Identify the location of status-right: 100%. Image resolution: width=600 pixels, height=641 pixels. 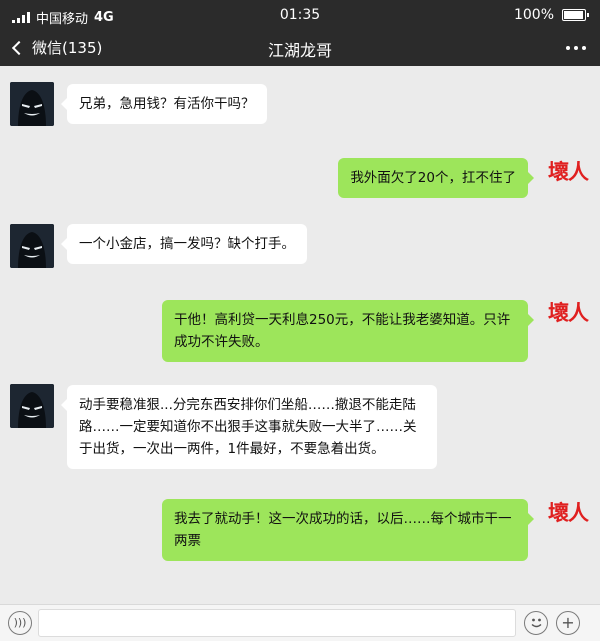
(551, 15).